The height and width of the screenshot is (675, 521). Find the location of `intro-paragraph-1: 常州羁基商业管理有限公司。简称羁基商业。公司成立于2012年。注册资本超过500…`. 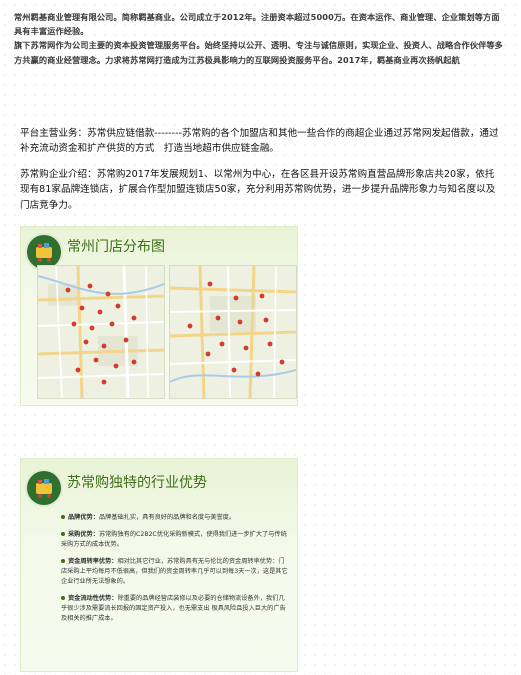

intro-paragraph-1: 常州羁基商业管理有限公司。简称羁基商业。公司成立于2012年。注册资本超过500… is located at coordinates (257, 24).